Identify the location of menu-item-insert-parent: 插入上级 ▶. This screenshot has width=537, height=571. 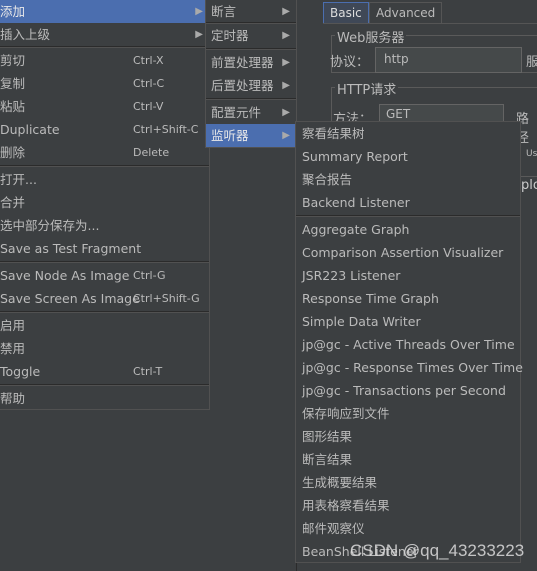
(104, 34).